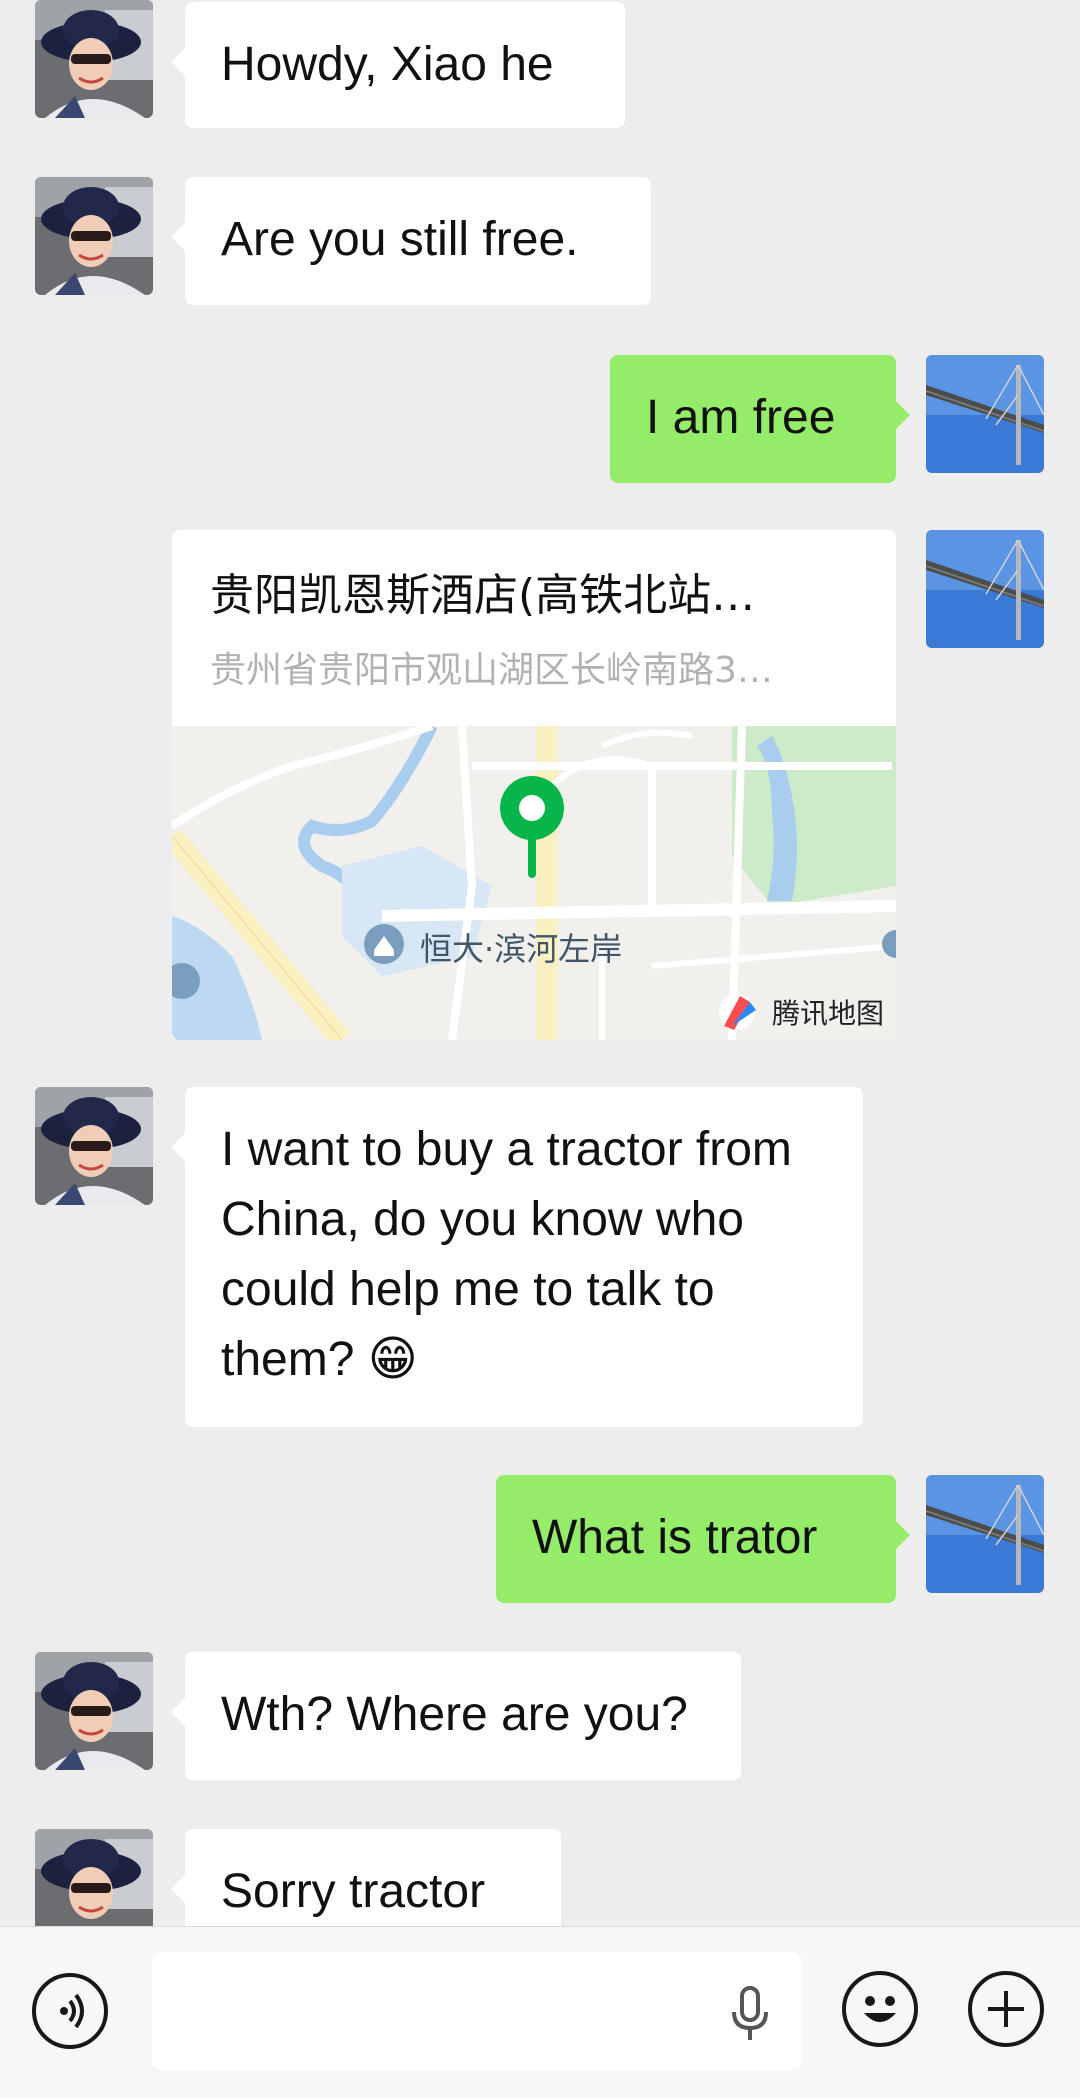 This screenshot has height=2098, width=1080. I want to click on message-text: Wth? Where are you?, so click(454, 1714).